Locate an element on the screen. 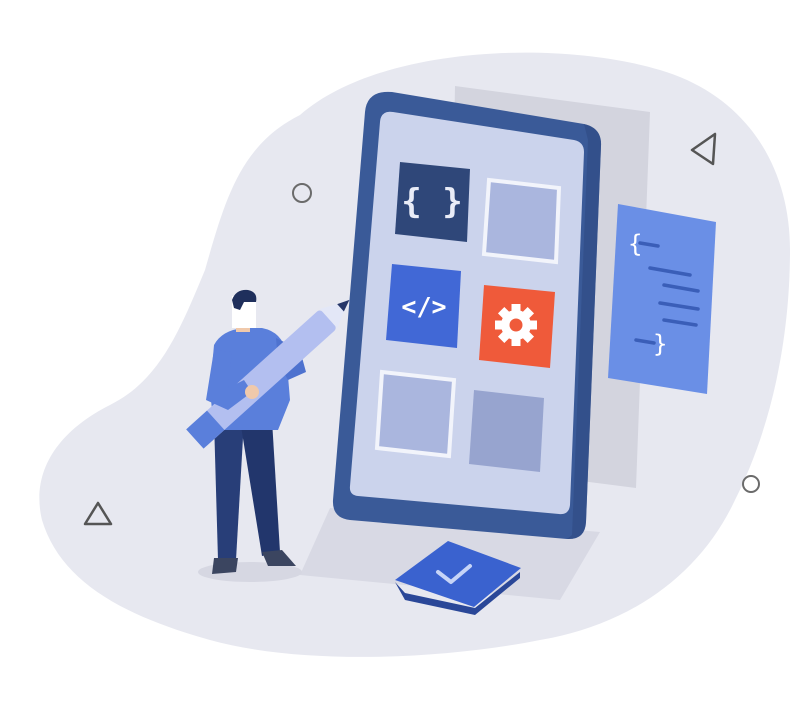  tile-empty-top is located at coordinates (521, 221).